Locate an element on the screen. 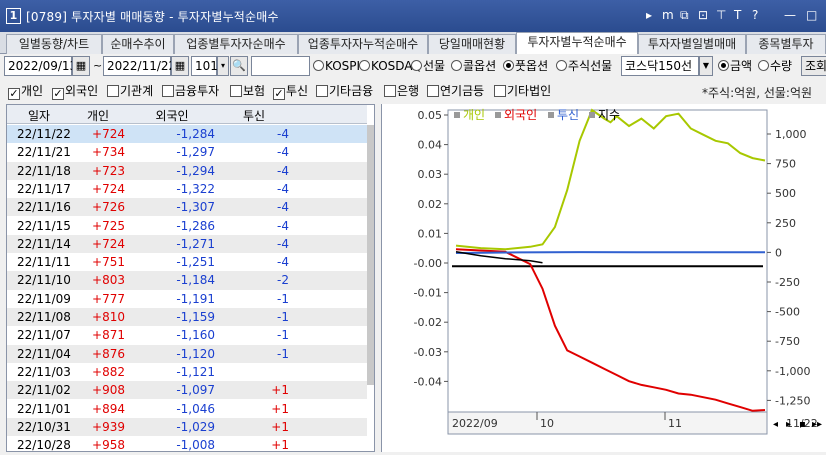 This screenshot has height=455, width=826. table-row: 22/11/16 +726 -1,307 -4 is located at coordinates (187, 207).